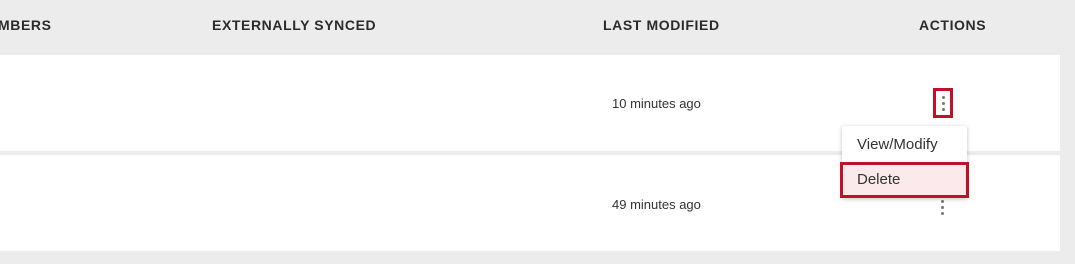 The width and height of the screenshot is (1075, 264). I want to click on column-header-externally-synced: EXTERNALLY SYNCED, so click(294, 25).